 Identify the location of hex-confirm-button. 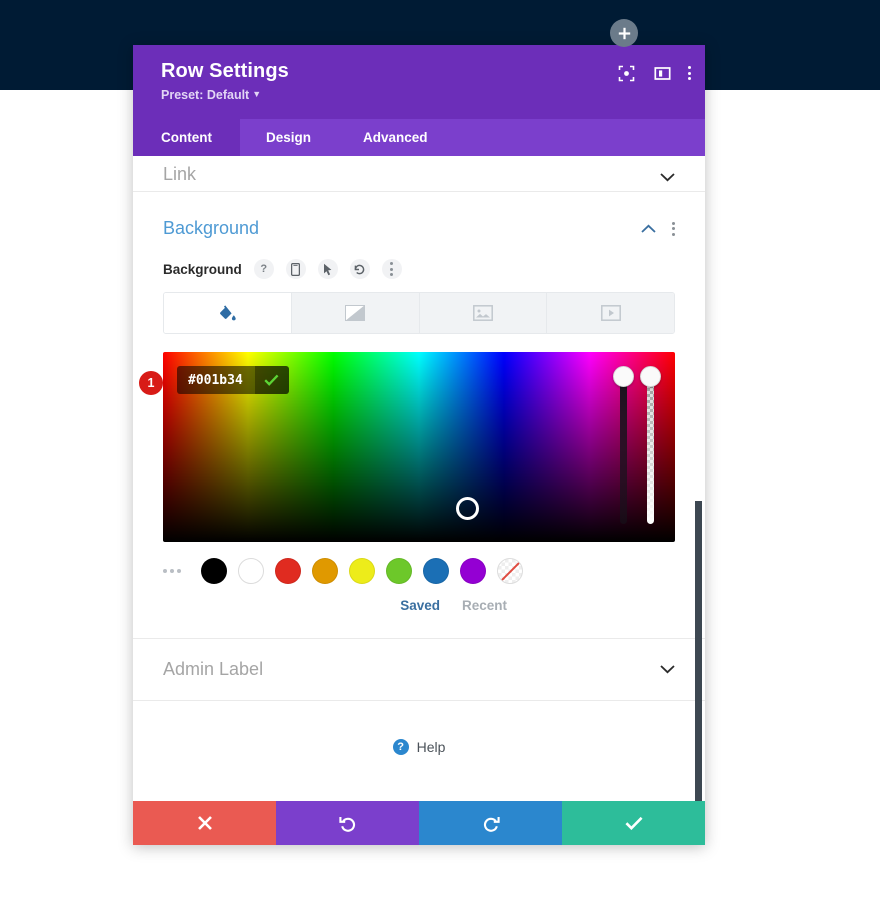
(271, 380).